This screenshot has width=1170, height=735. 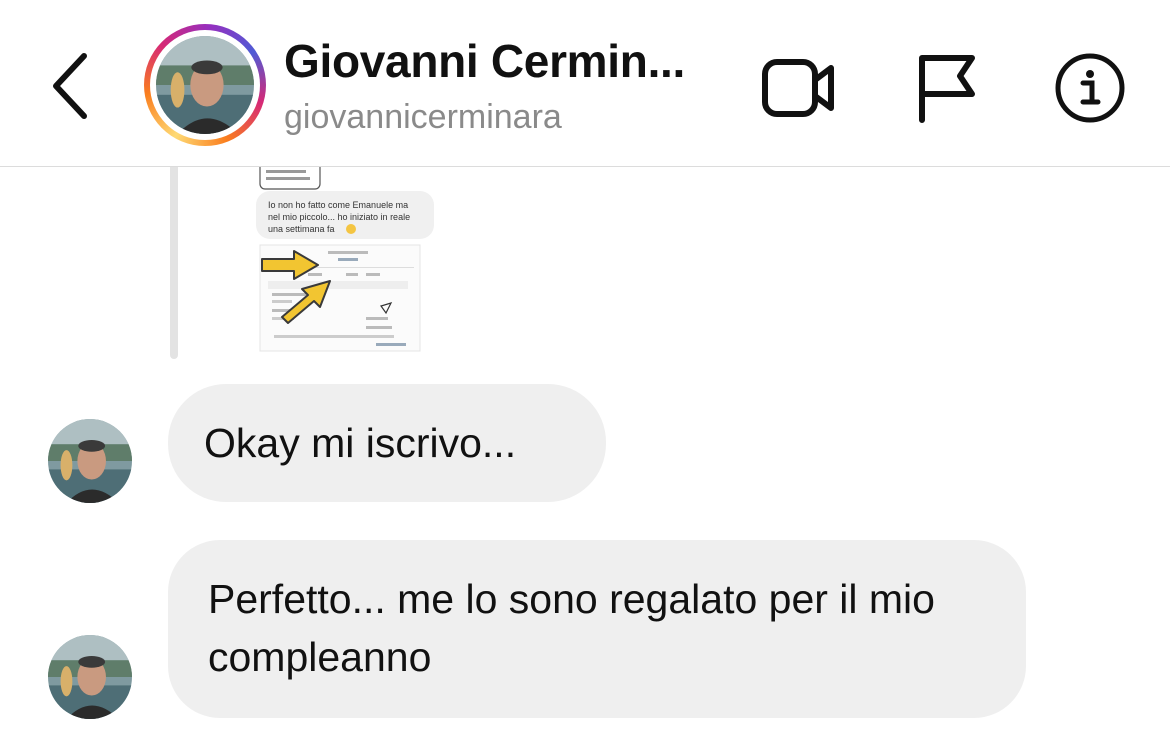 I want to click on smile-emoji-icon, so click(x=351, y=229).